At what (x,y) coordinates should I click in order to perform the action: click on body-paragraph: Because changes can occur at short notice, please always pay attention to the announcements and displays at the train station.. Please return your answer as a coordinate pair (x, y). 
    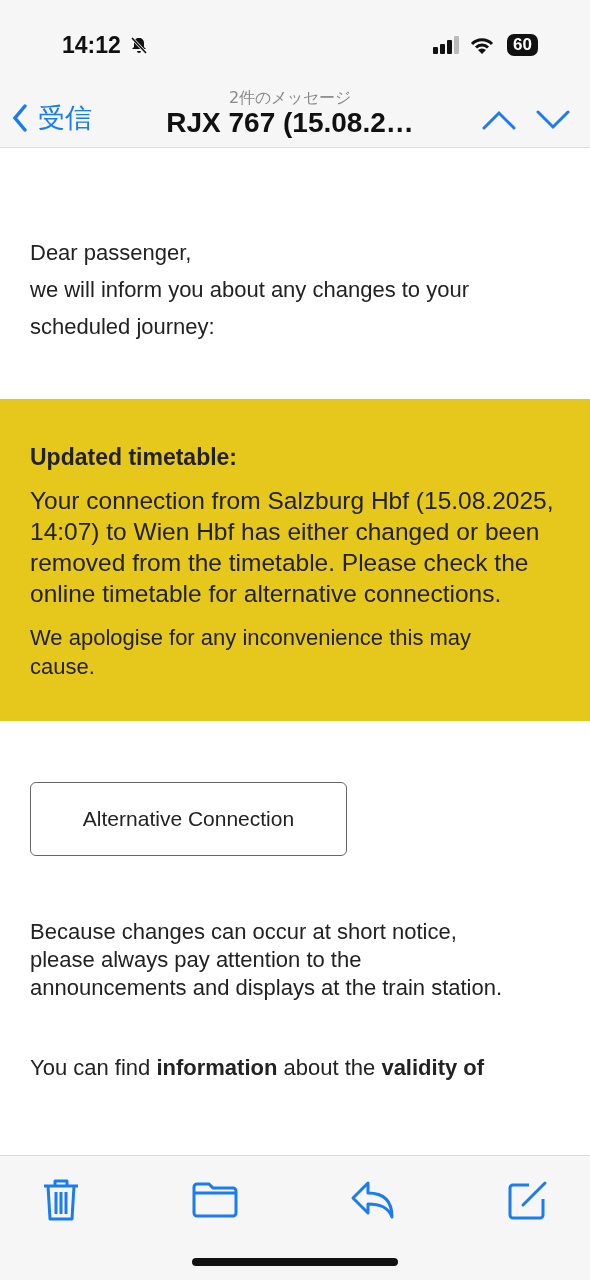
    Looking at the image, I should click on (267, 960).